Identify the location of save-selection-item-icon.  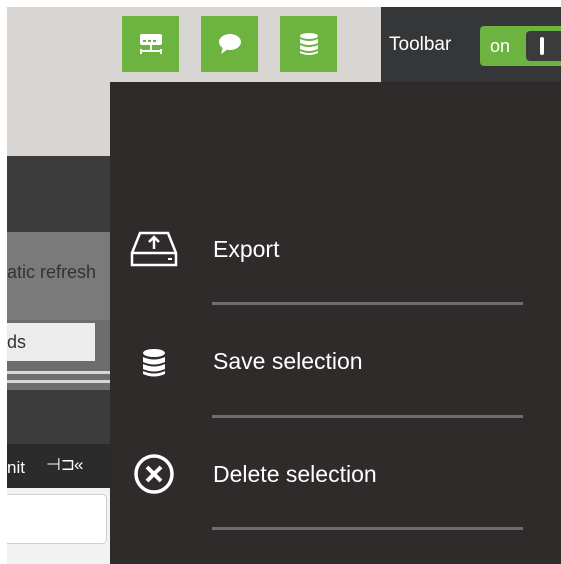
(154, 363).